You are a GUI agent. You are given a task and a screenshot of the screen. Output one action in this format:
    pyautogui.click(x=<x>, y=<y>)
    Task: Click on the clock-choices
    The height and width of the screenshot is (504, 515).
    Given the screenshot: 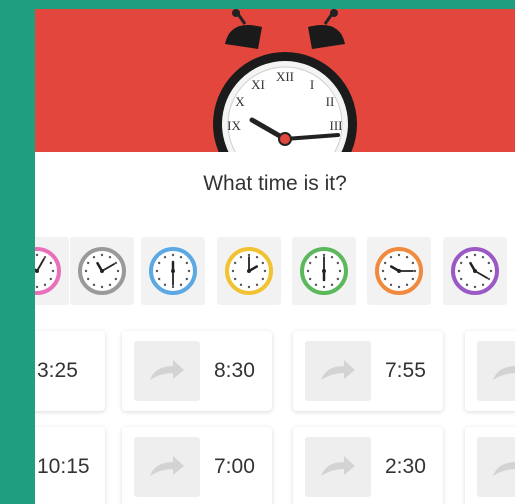 What is the action you would take?
    pyautogui.click(x=275, y=273)
    